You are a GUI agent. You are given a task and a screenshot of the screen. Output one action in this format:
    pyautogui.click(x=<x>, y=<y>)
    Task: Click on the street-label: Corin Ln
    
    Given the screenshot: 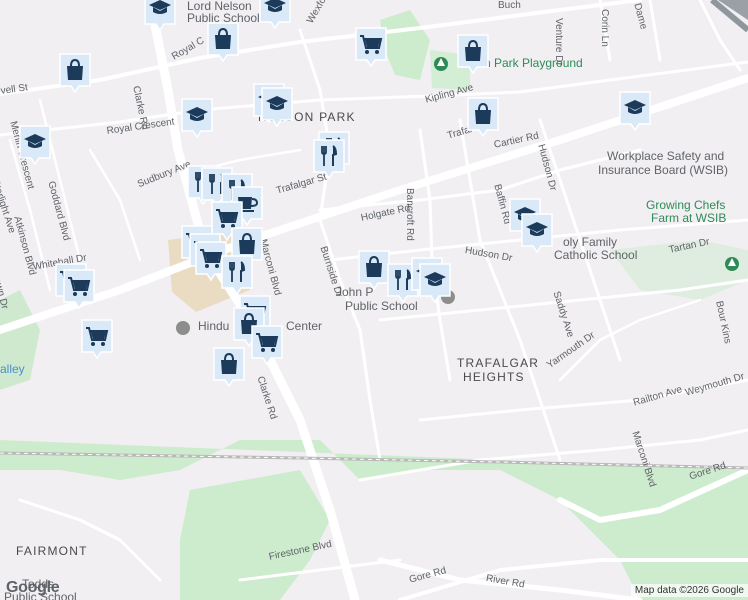 What is the action you would take?
    pyautogui.click(x=604, y=28)
    